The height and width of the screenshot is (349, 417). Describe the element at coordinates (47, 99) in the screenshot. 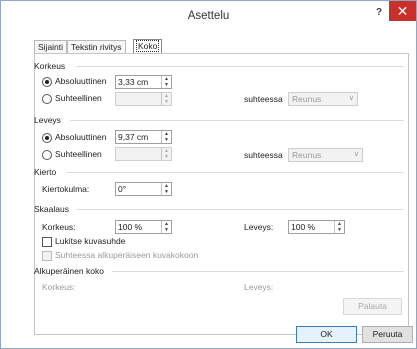

I see `height-relative-radio` at that location.